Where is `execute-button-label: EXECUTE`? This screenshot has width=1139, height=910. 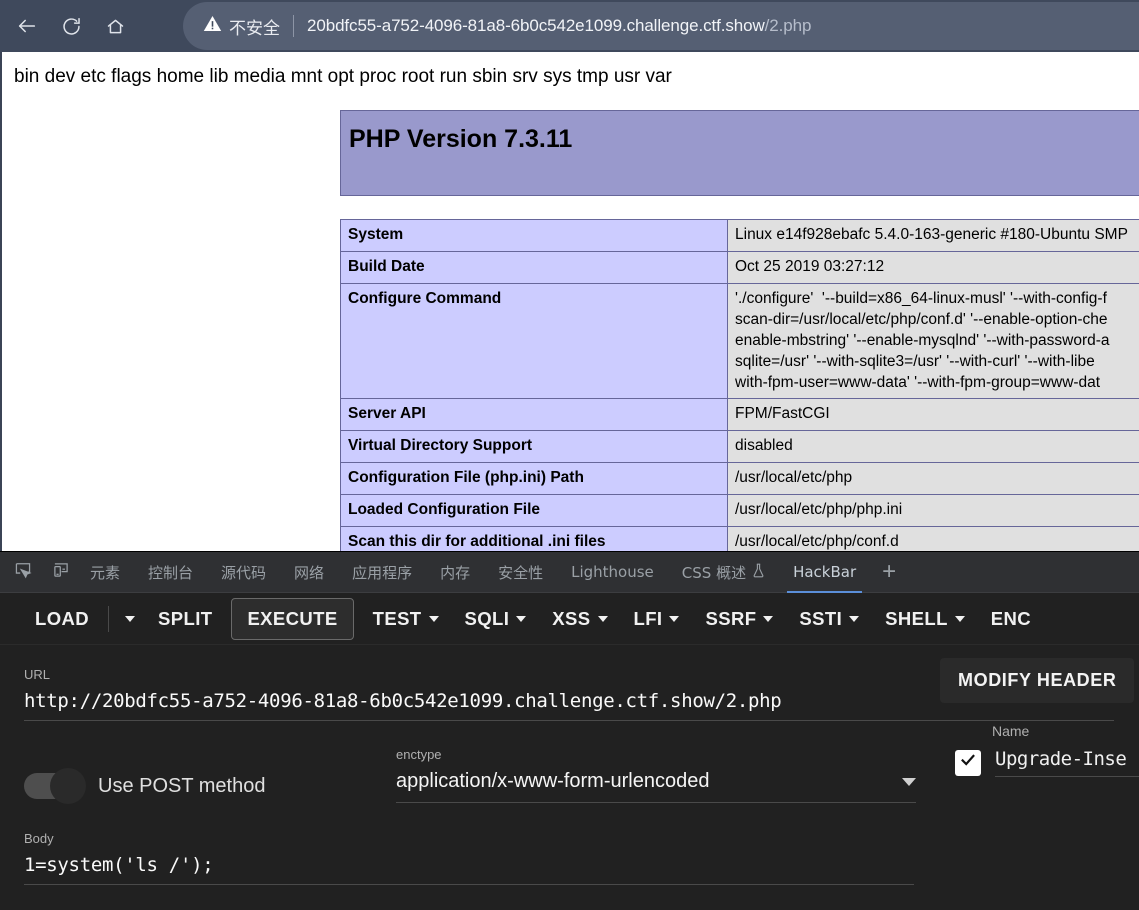 execute-button-label: EXECUTE is located at coordinates (292, 619).